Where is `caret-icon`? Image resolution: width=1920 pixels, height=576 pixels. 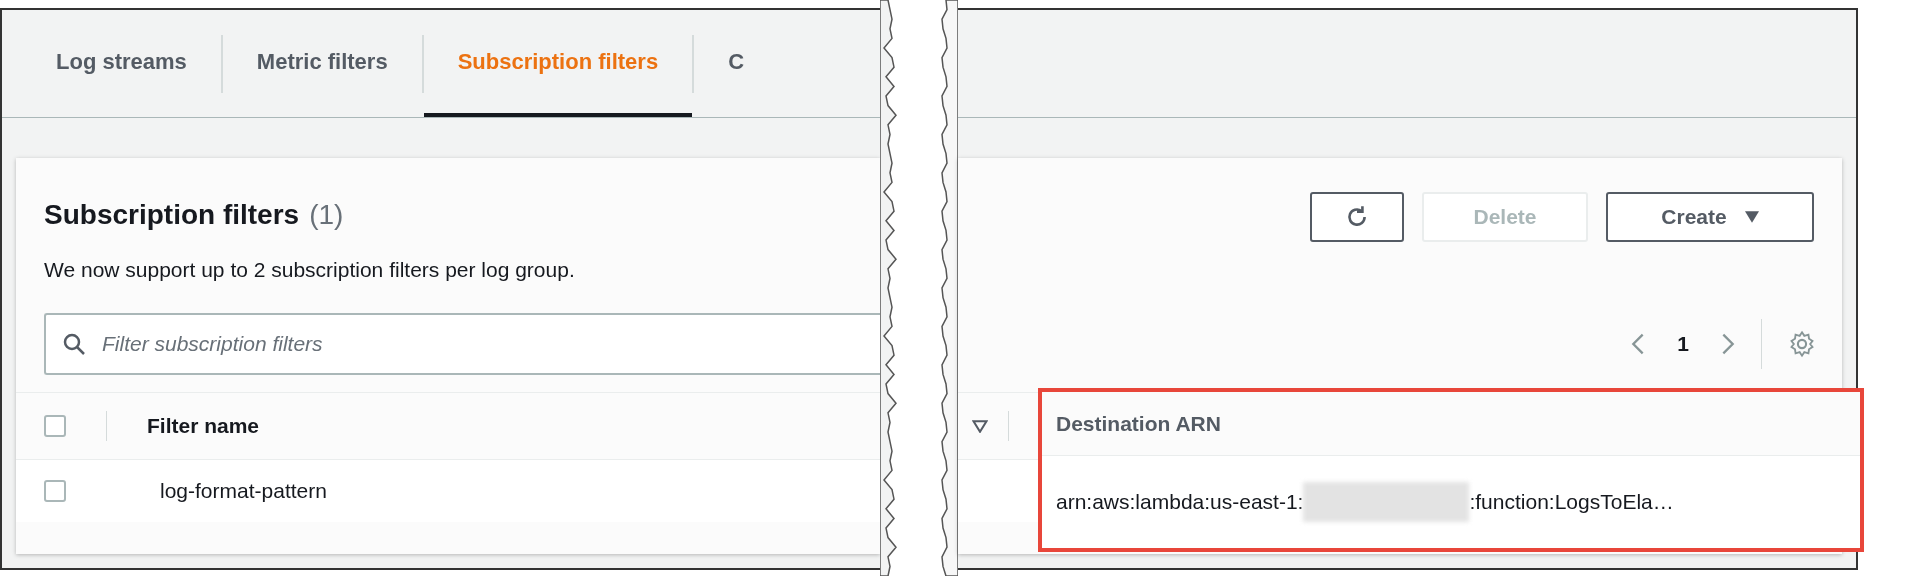
caret-icon is located at coordinates (1751, 217).